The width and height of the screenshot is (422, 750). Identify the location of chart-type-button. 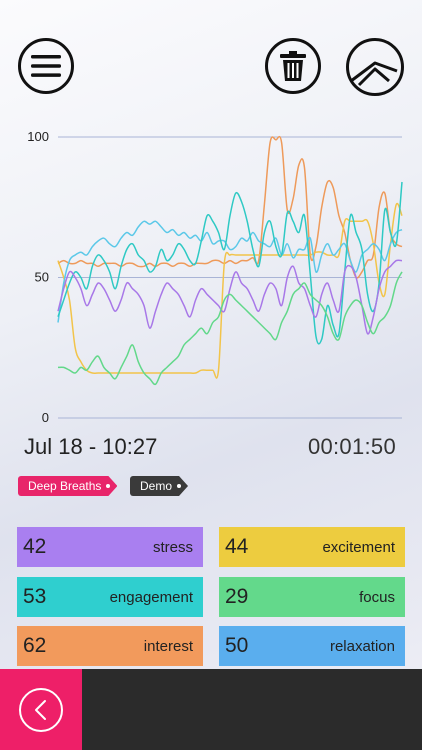
(375, 67).